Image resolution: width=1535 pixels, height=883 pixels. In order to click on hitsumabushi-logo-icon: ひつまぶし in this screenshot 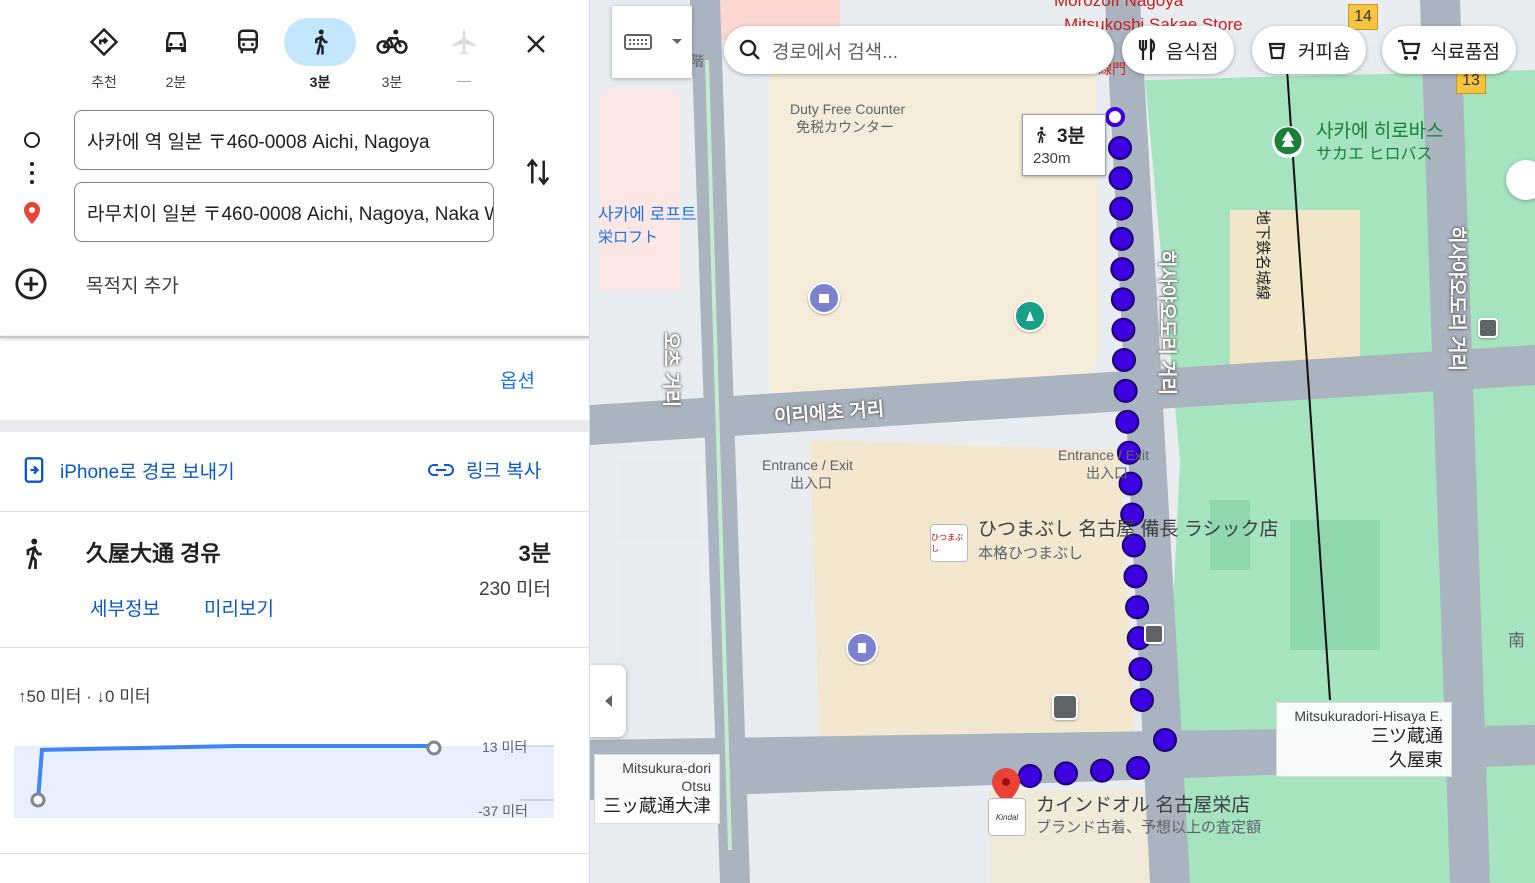, I will do `click(949, 543)`.